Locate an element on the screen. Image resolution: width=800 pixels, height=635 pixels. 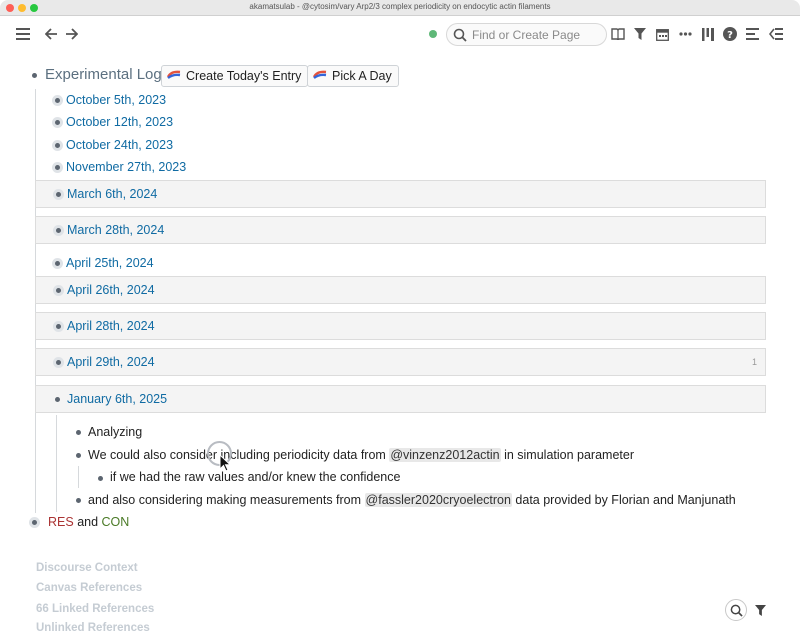
note-text-segment: data provided by Florian and Manjunath is located at coordinates (623, 500).